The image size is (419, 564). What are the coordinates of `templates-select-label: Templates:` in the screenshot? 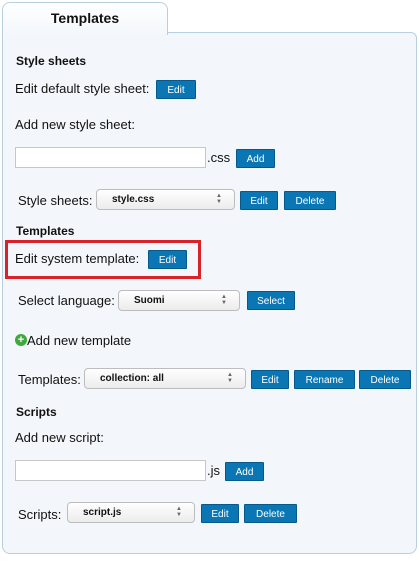 It's located at (49, 379).